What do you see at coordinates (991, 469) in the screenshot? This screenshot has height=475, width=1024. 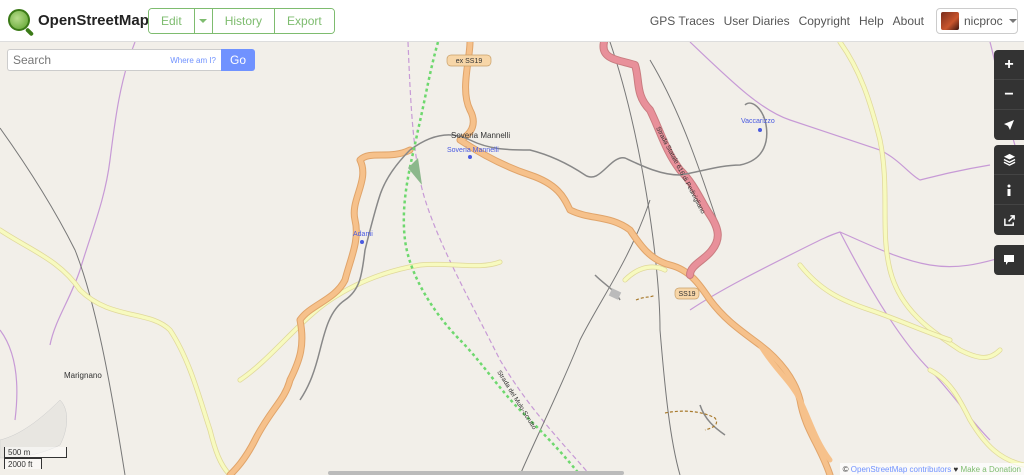 I see `donate-link: Make a Donation` at bounding box center [991, 469].